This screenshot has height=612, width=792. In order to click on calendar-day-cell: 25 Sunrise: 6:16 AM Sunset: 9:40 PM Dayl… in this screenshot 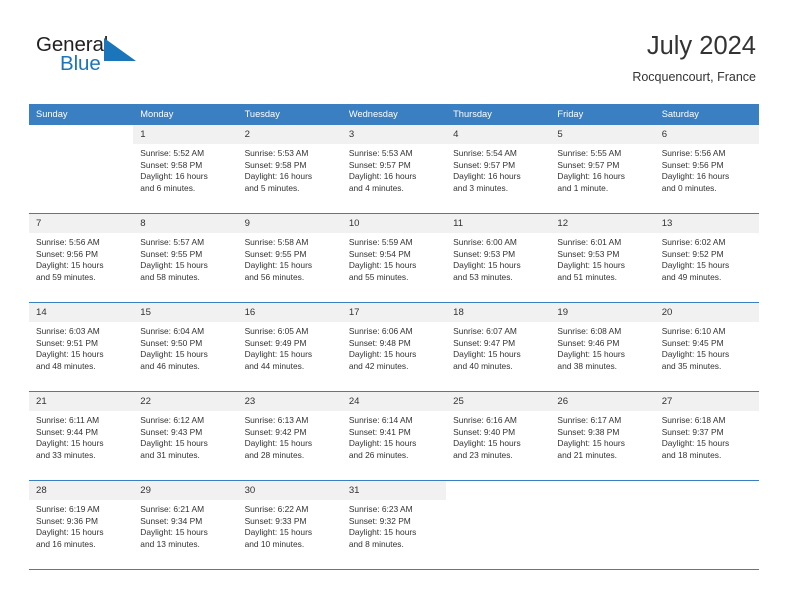, I will do `click(498, 436)`.